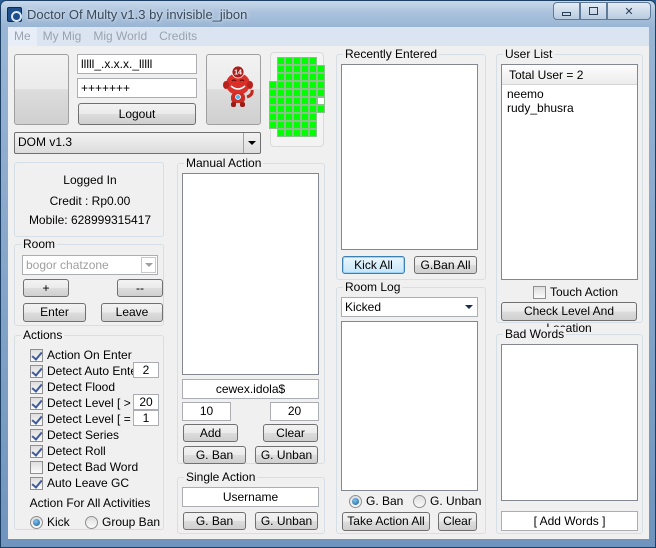 Image resolution: width=656 pixels, height=548 pixels. I want to click on group-ban-radio-label: Group Ban, so click(131, 522).